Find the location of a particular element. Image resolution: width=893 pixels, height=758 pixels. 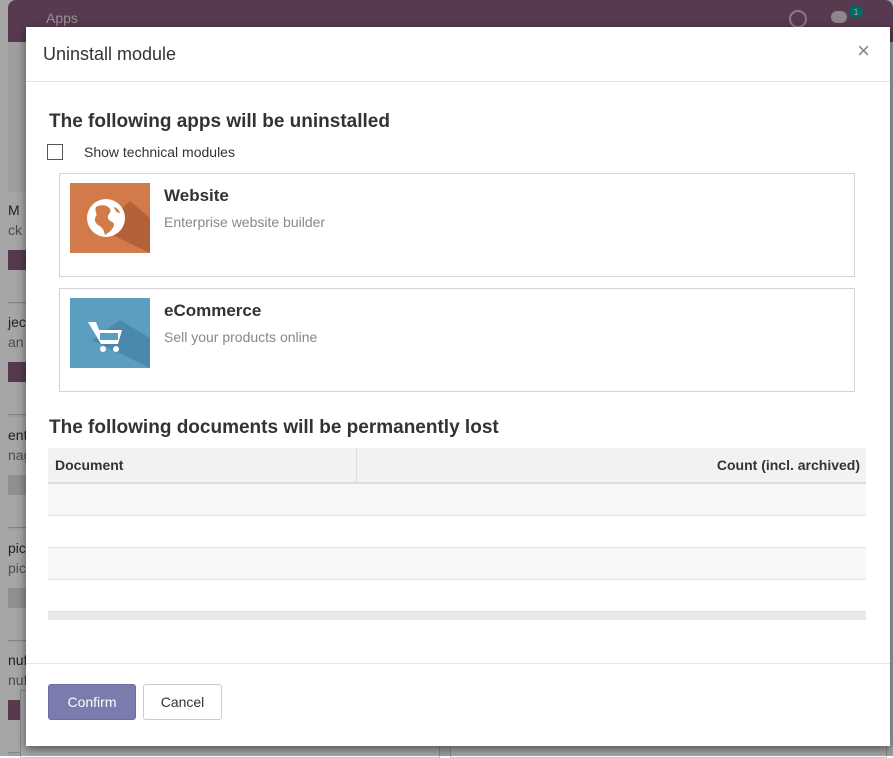

modal-footer: Confirm Cancel is located at coordinates (458, 705).